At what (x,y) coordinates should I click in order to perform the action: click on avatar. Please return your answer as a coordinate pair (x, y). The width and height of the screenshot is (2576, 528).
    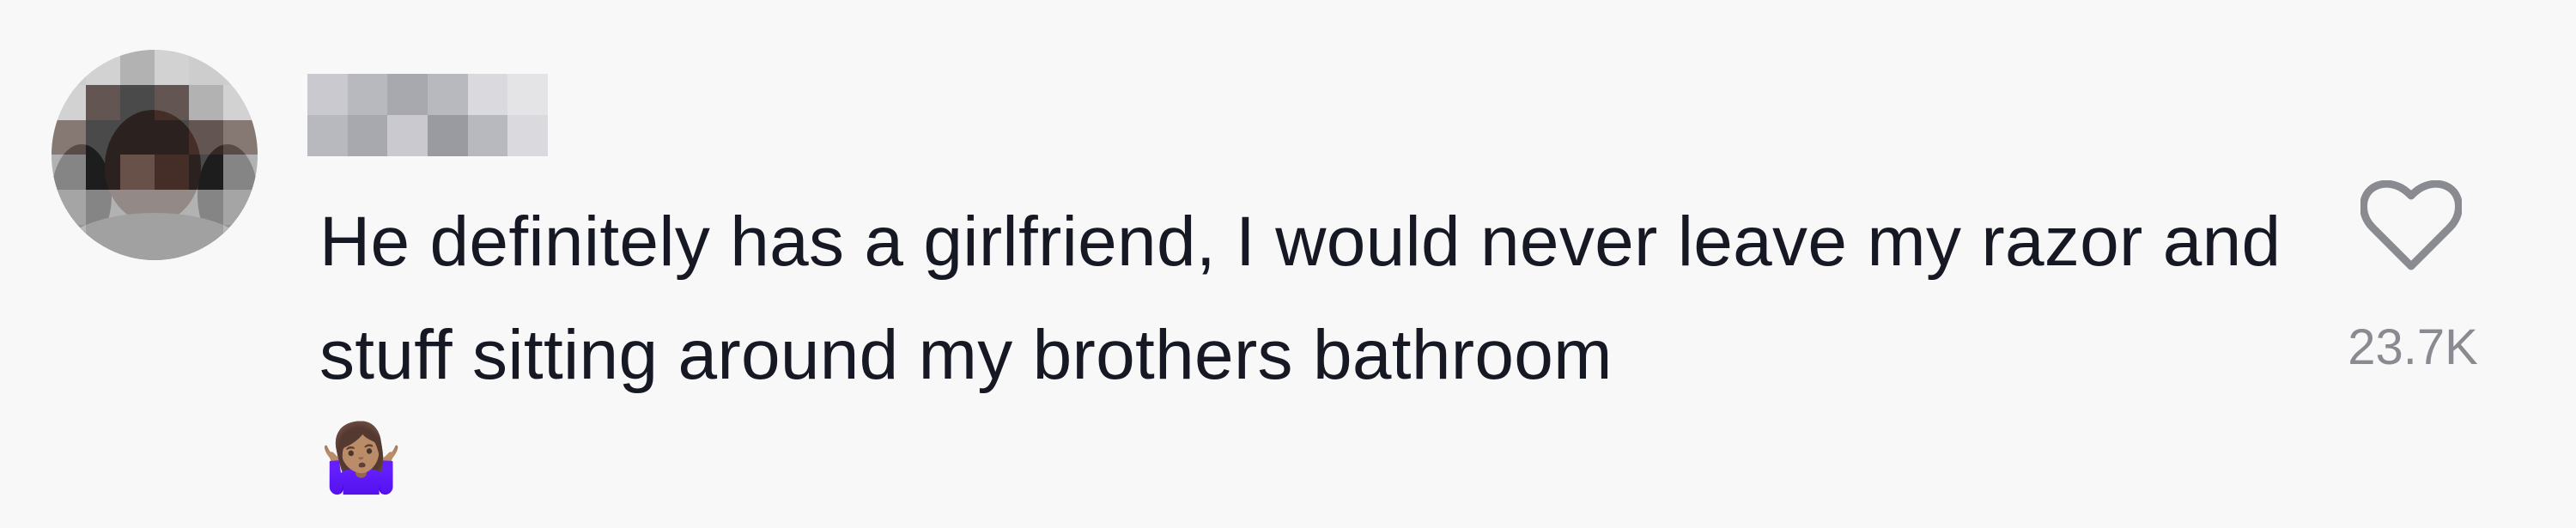
    Looking at the image, I should click on (155, 155).